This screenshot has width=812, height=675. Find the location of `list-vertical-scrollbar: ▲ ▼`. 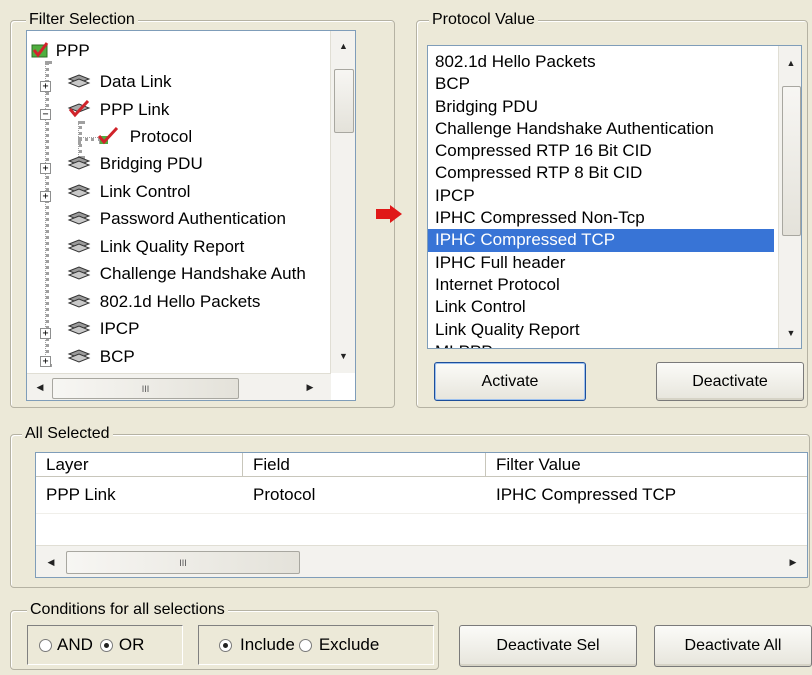

list-vertical-scrollbar: ▲ ▼ is located at coordinates (789, 197).